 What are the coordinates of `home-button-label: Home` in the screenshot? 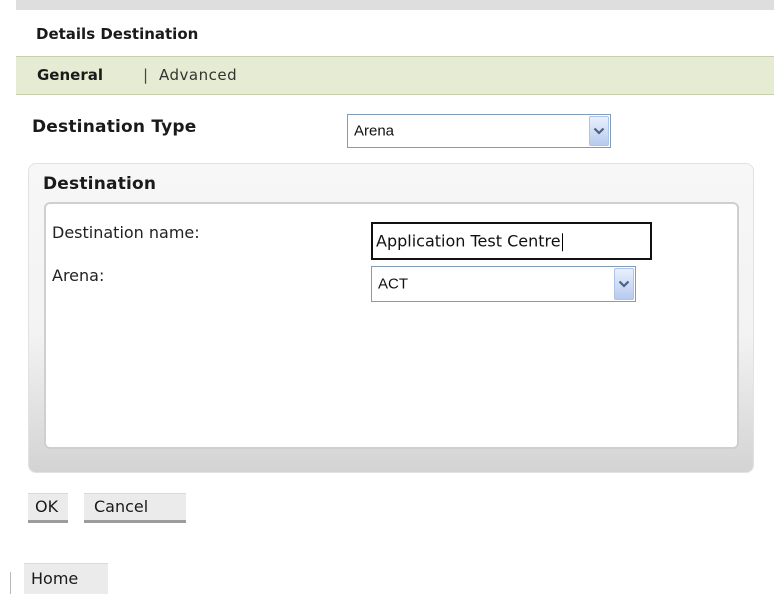 It's located at (55, 578).